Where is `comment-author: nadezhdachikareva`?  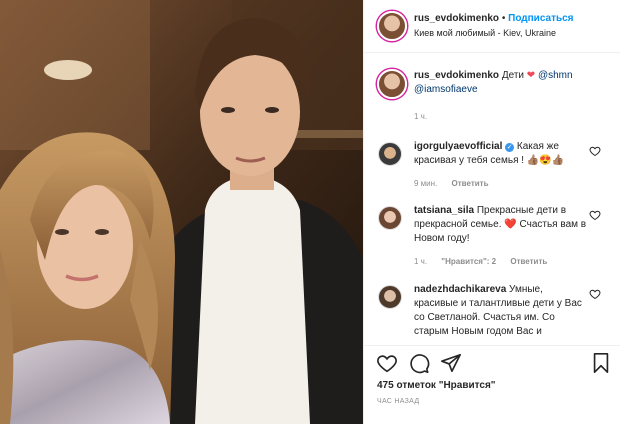
comment-author: nadezhdachikareva is located at coordinates (460, 289).